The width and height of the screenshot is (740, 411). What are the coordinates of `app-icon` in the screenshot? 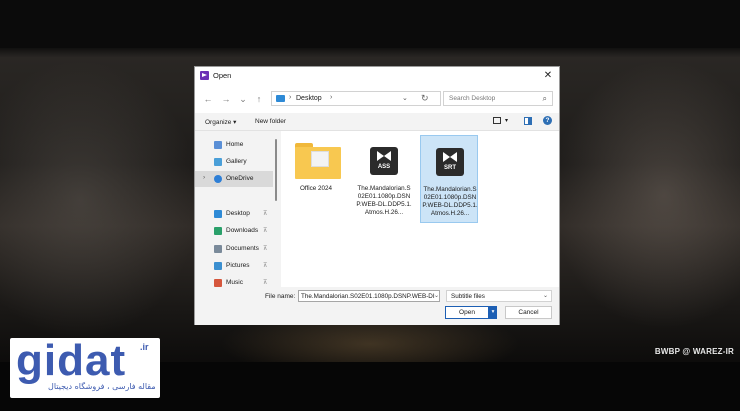 It's located at (204, 75).